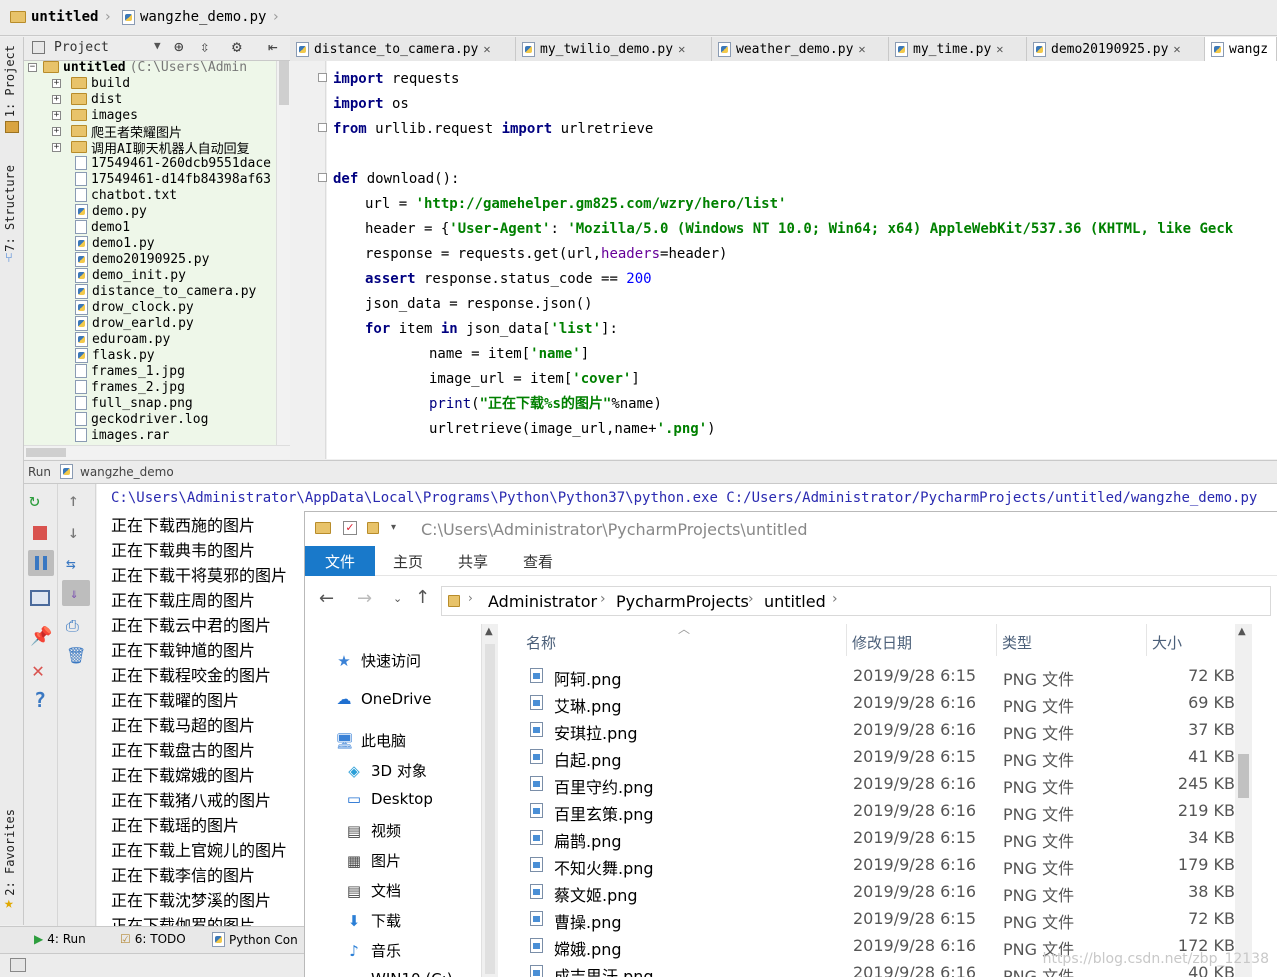 The height and width of the screenshot is (977, 1277). Describe the element at coordinates (882, 642) in the screenshot. I see `column-date: 修改日期` at that location.